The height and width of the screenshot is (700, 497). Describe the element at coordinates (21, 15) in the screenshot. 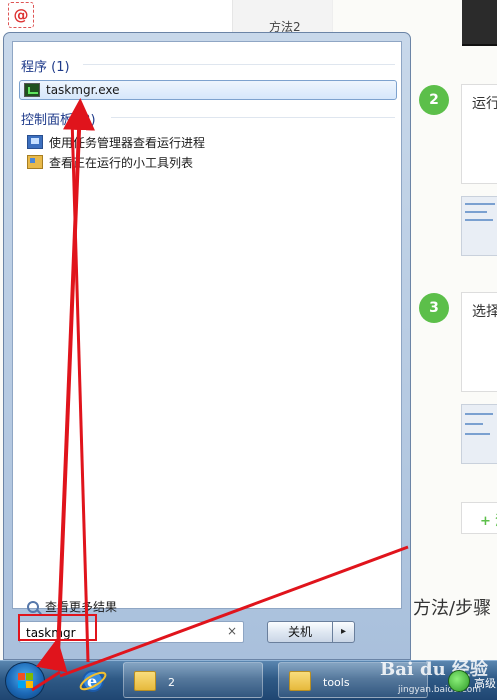

I see `email-at-icon: @` at that location.